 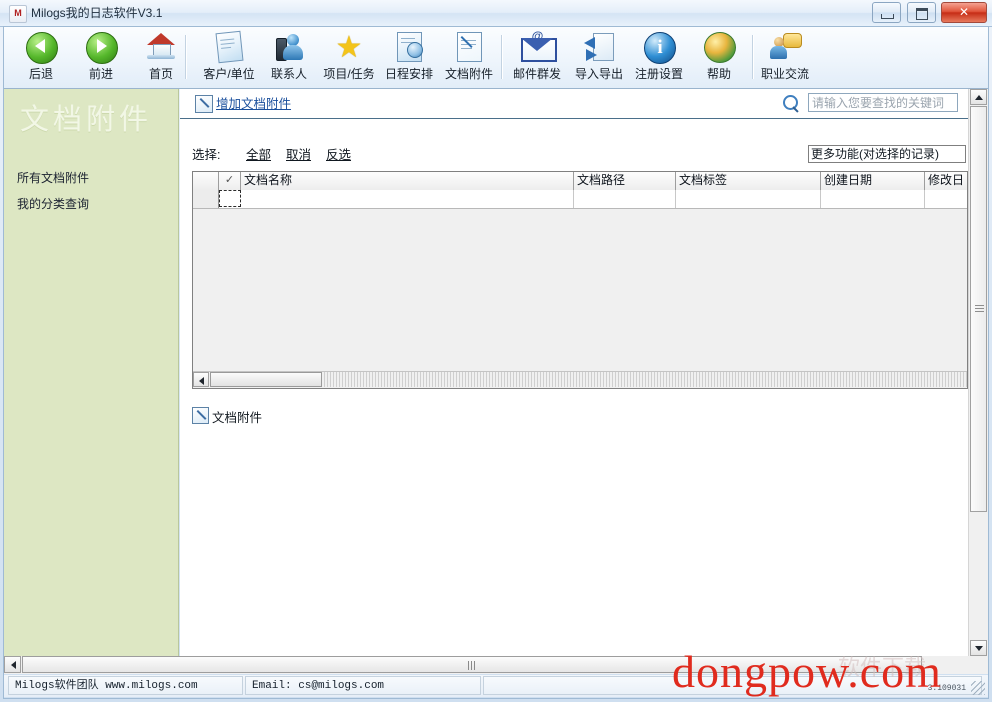 What do you see at coordinates (887, 154) in the screenshot?
I see `more-actions-dropdown: 更多功能(对选择的记录)` at bounding box center [887, 154].